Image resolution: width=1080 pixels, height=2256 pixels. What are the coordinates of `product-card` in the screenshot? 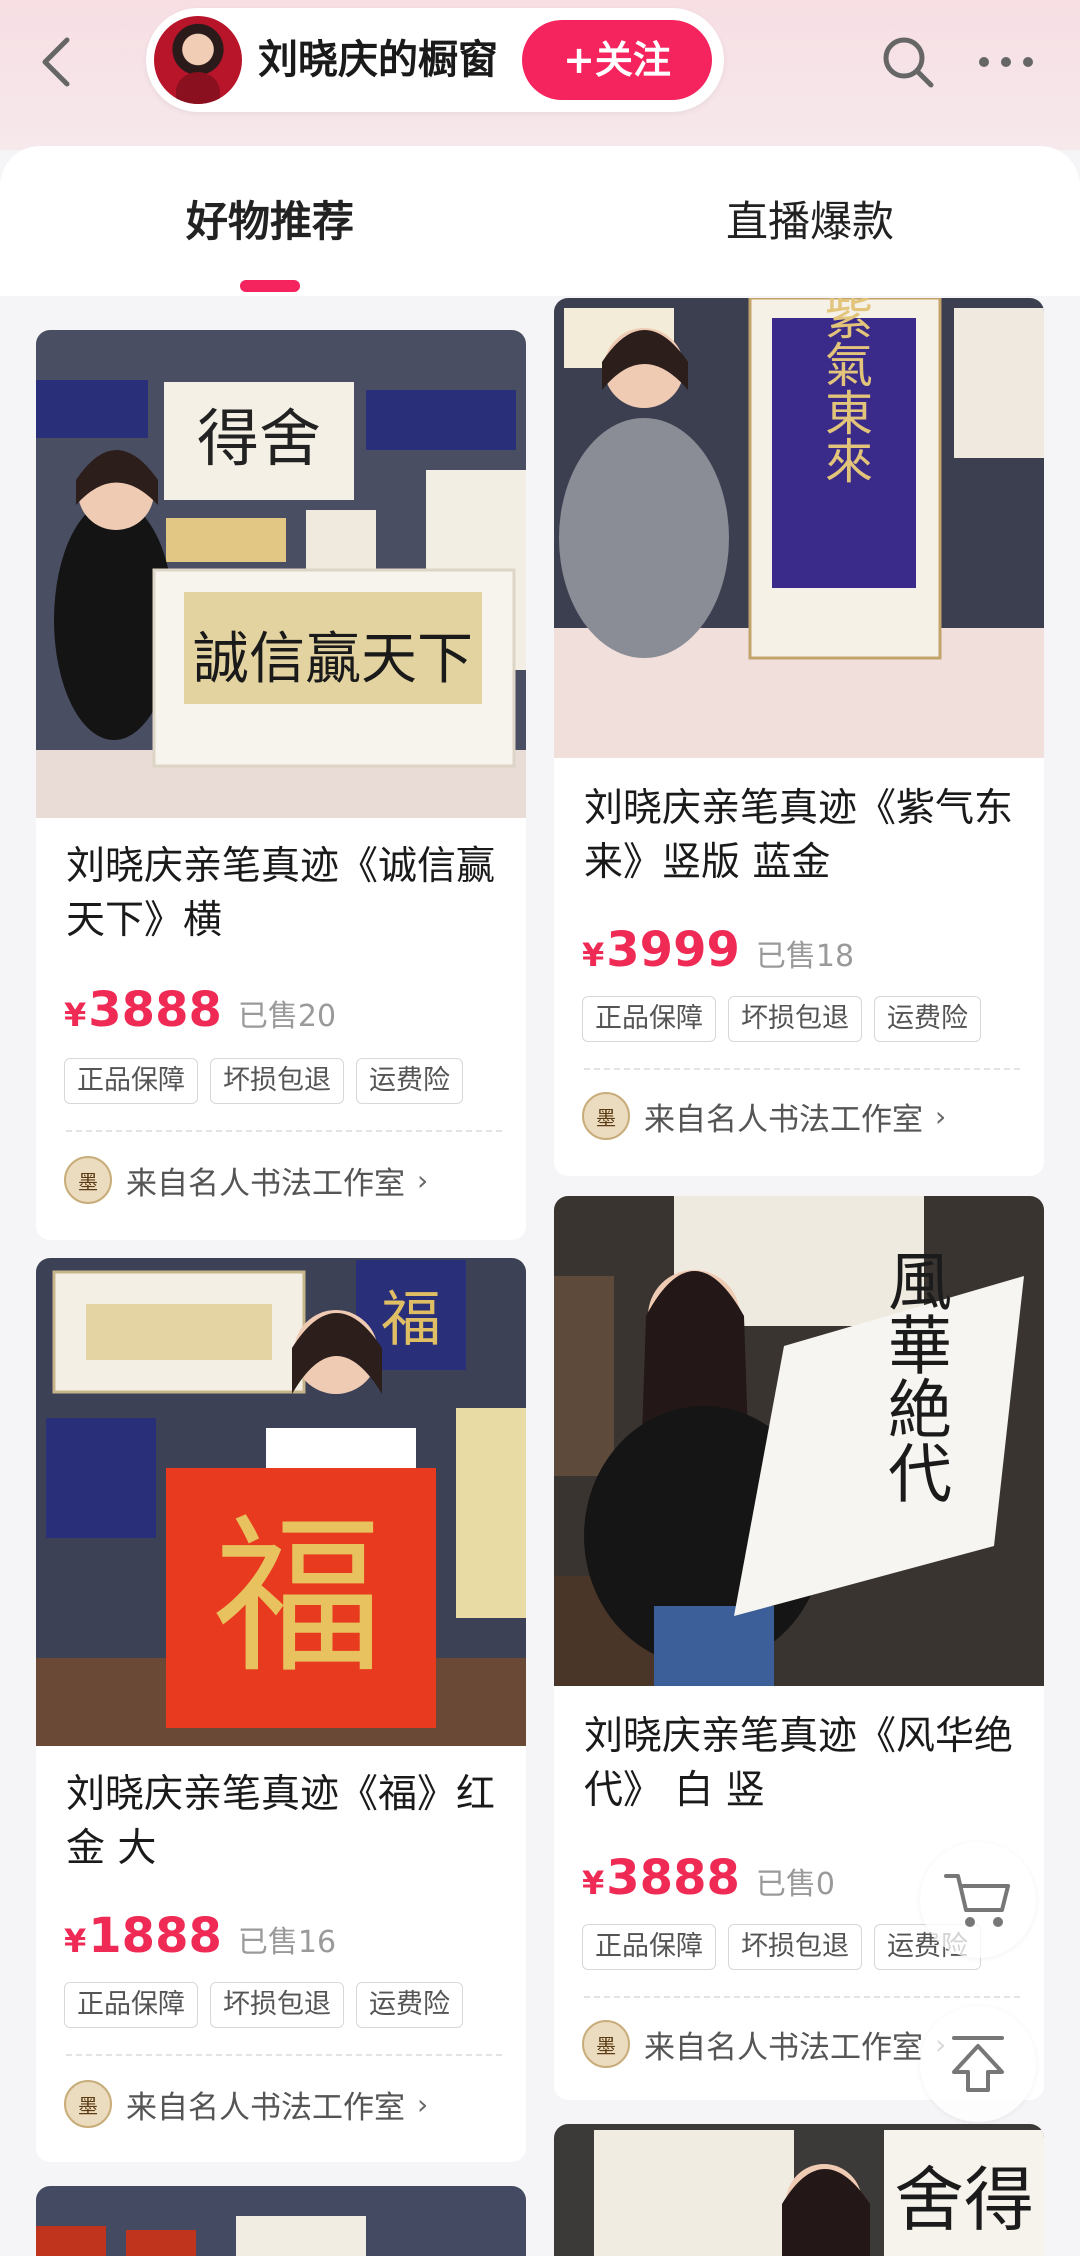 It's located at (281, 2221).